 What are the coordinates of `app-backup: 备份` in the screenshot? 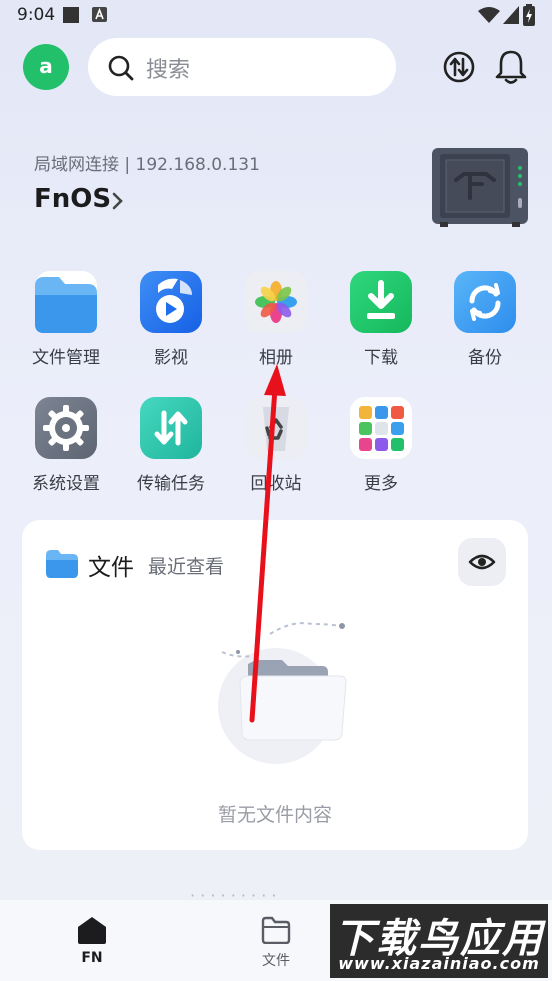 It's located at (485, 326).